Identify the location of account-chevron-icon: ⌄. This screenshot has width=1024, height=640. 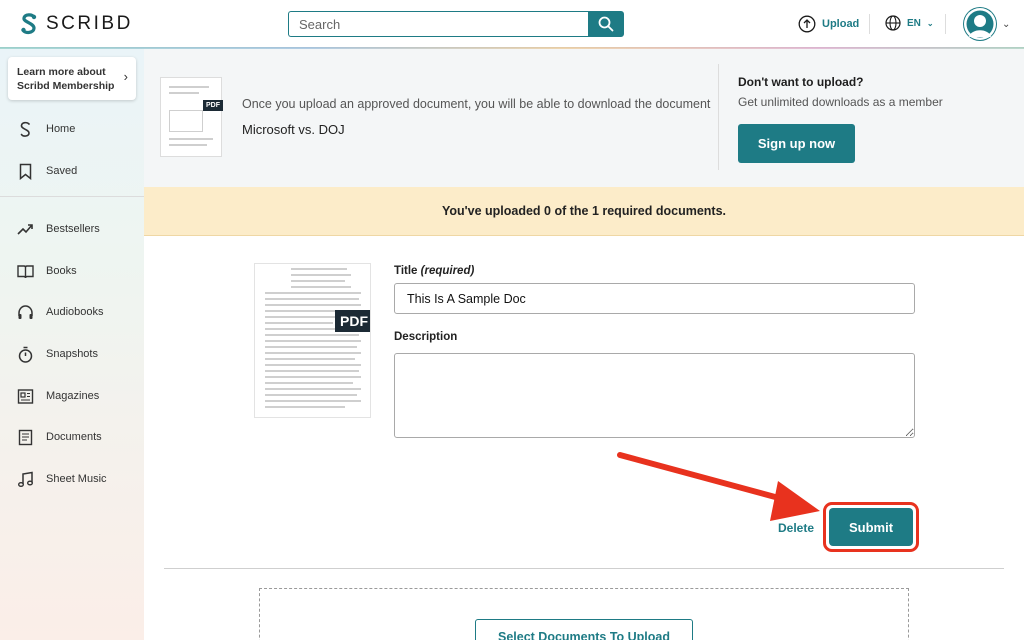
(1006, 24).